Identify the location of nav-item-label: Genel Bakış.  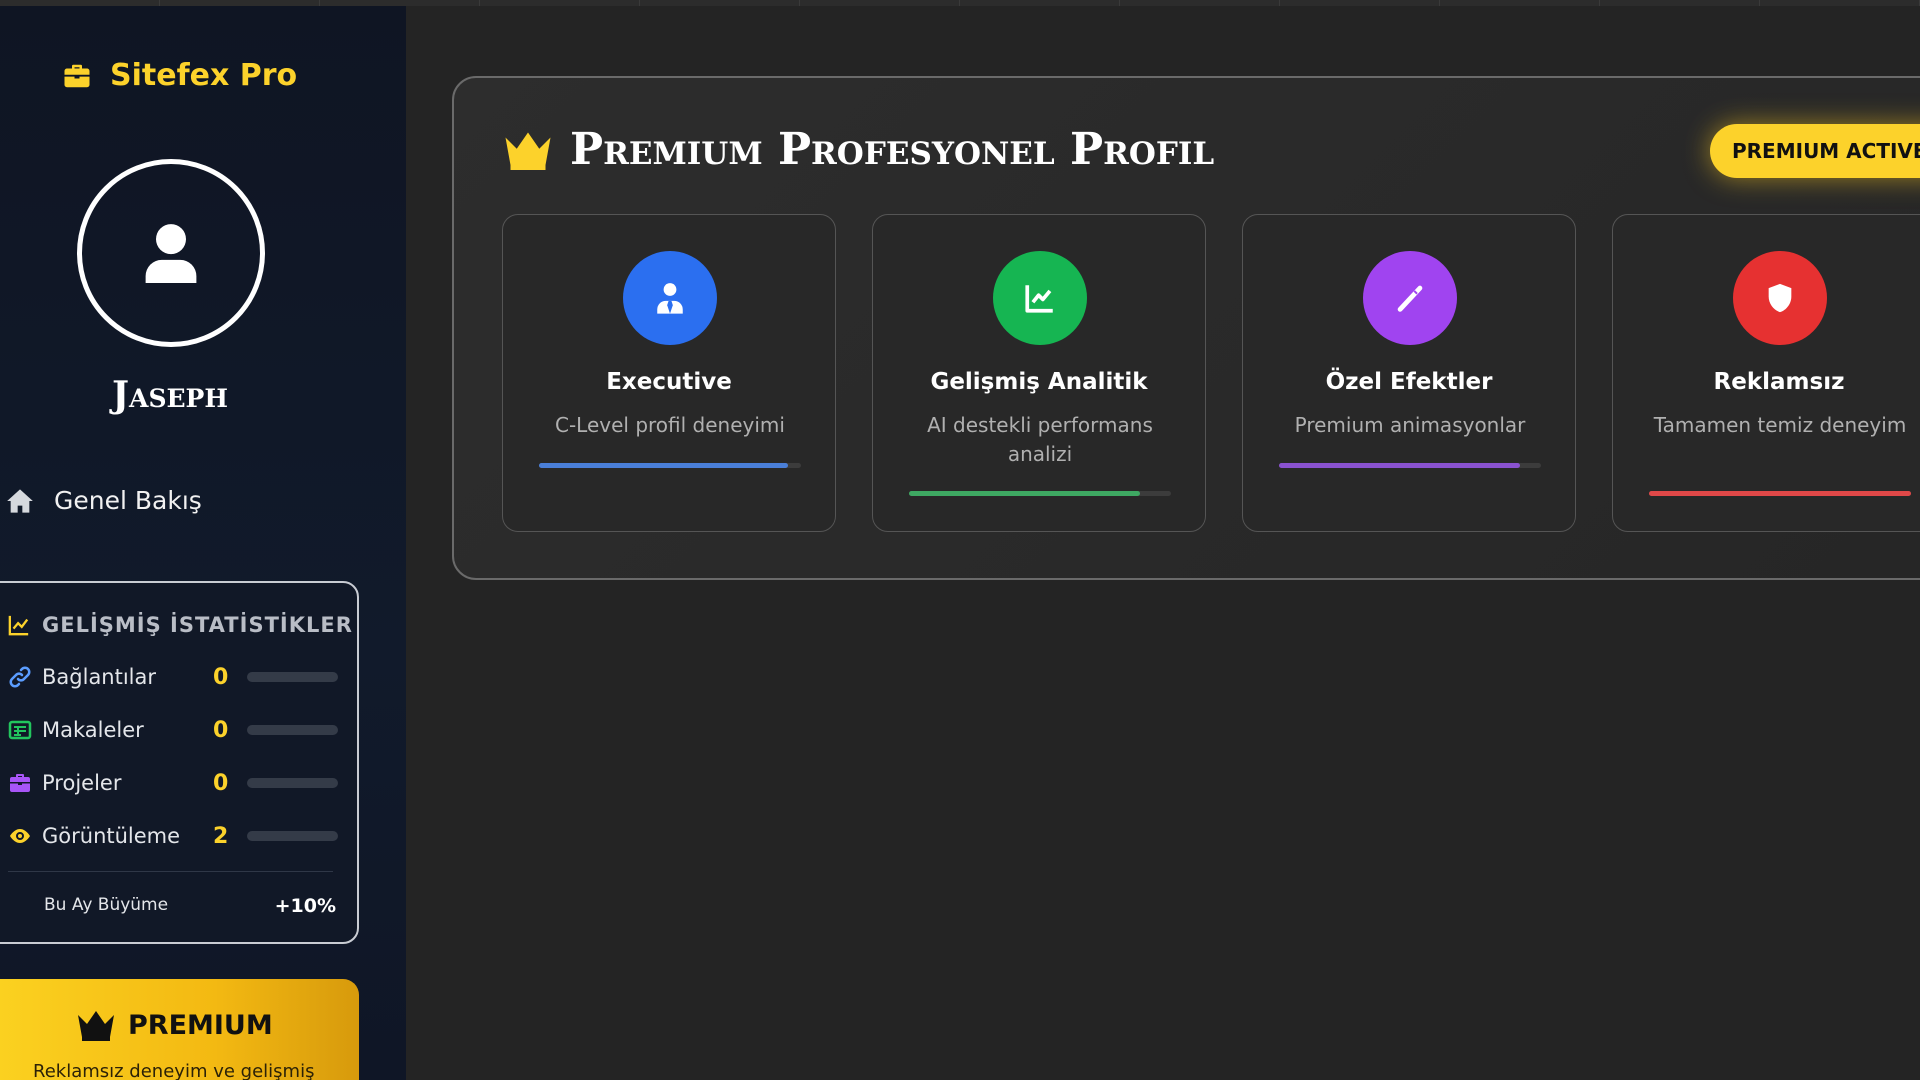
(128, 500).